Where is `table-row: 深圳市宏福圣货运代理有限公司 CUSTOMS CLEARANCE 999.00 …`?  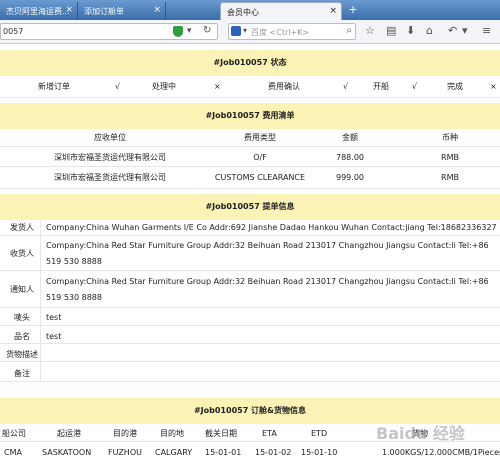 table-row: 深圳市宏福圣货运代理有限公司 CUSTOMS CLEARANCE 999.00 … is located at coordinates (250, 178).